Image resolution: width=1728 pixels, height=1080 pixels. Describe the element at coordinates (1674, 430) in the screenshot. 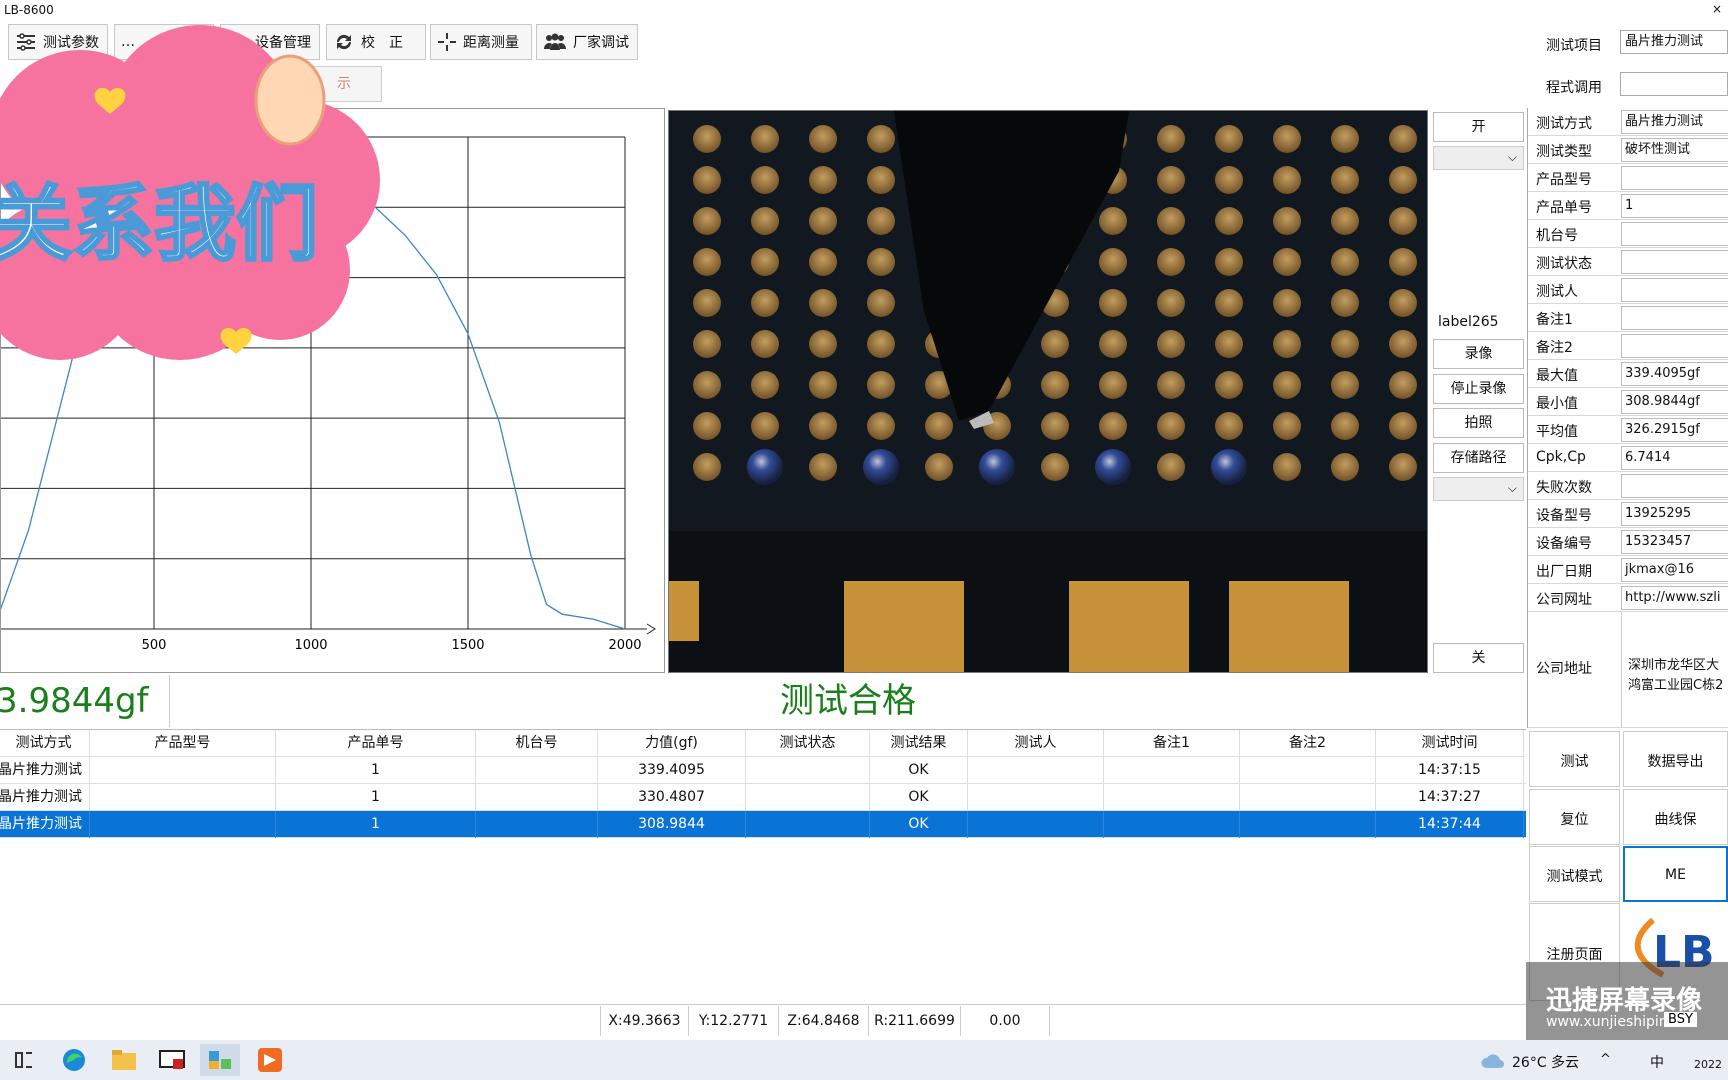

I see `property-value: 326.2915gf` at that location.